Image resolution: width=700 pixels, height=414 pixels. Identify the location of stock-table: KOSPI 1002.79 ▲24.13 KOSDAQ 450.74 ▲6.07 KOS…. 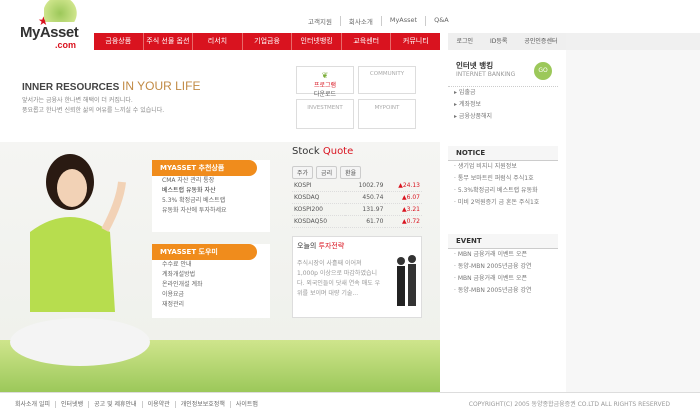
(357, 204).